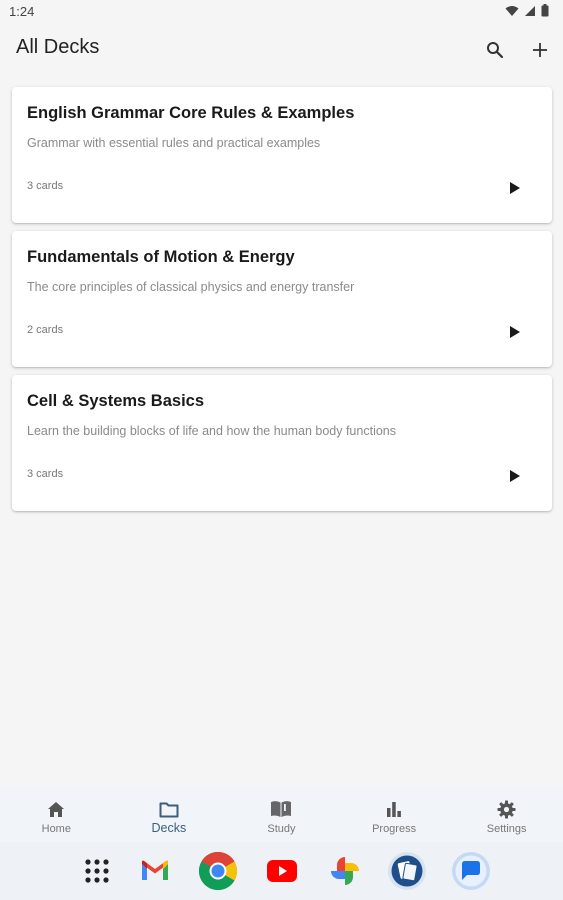 This screenshot has height=900, width=563. I want to click on nav-label: Progress, so click(394, 829).